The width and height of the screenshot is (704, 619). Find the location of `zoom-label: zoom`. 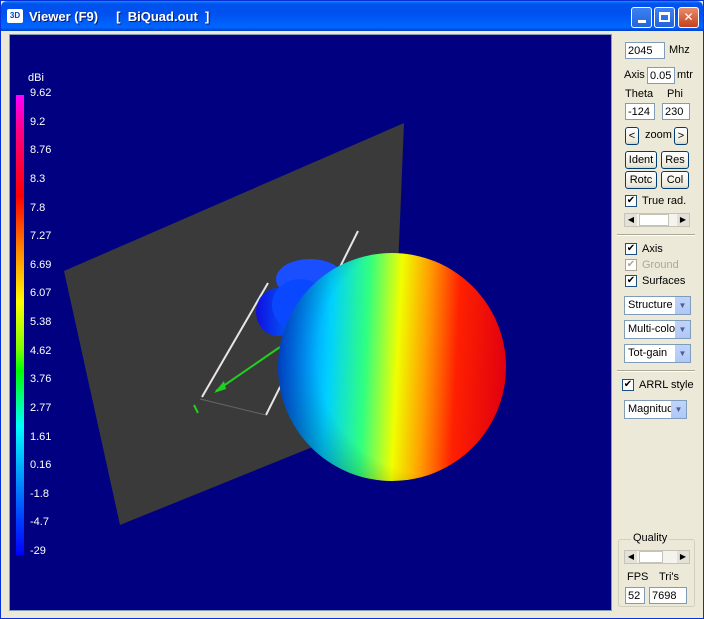

zoom-label: zoom is located at coordinates (658, 135).